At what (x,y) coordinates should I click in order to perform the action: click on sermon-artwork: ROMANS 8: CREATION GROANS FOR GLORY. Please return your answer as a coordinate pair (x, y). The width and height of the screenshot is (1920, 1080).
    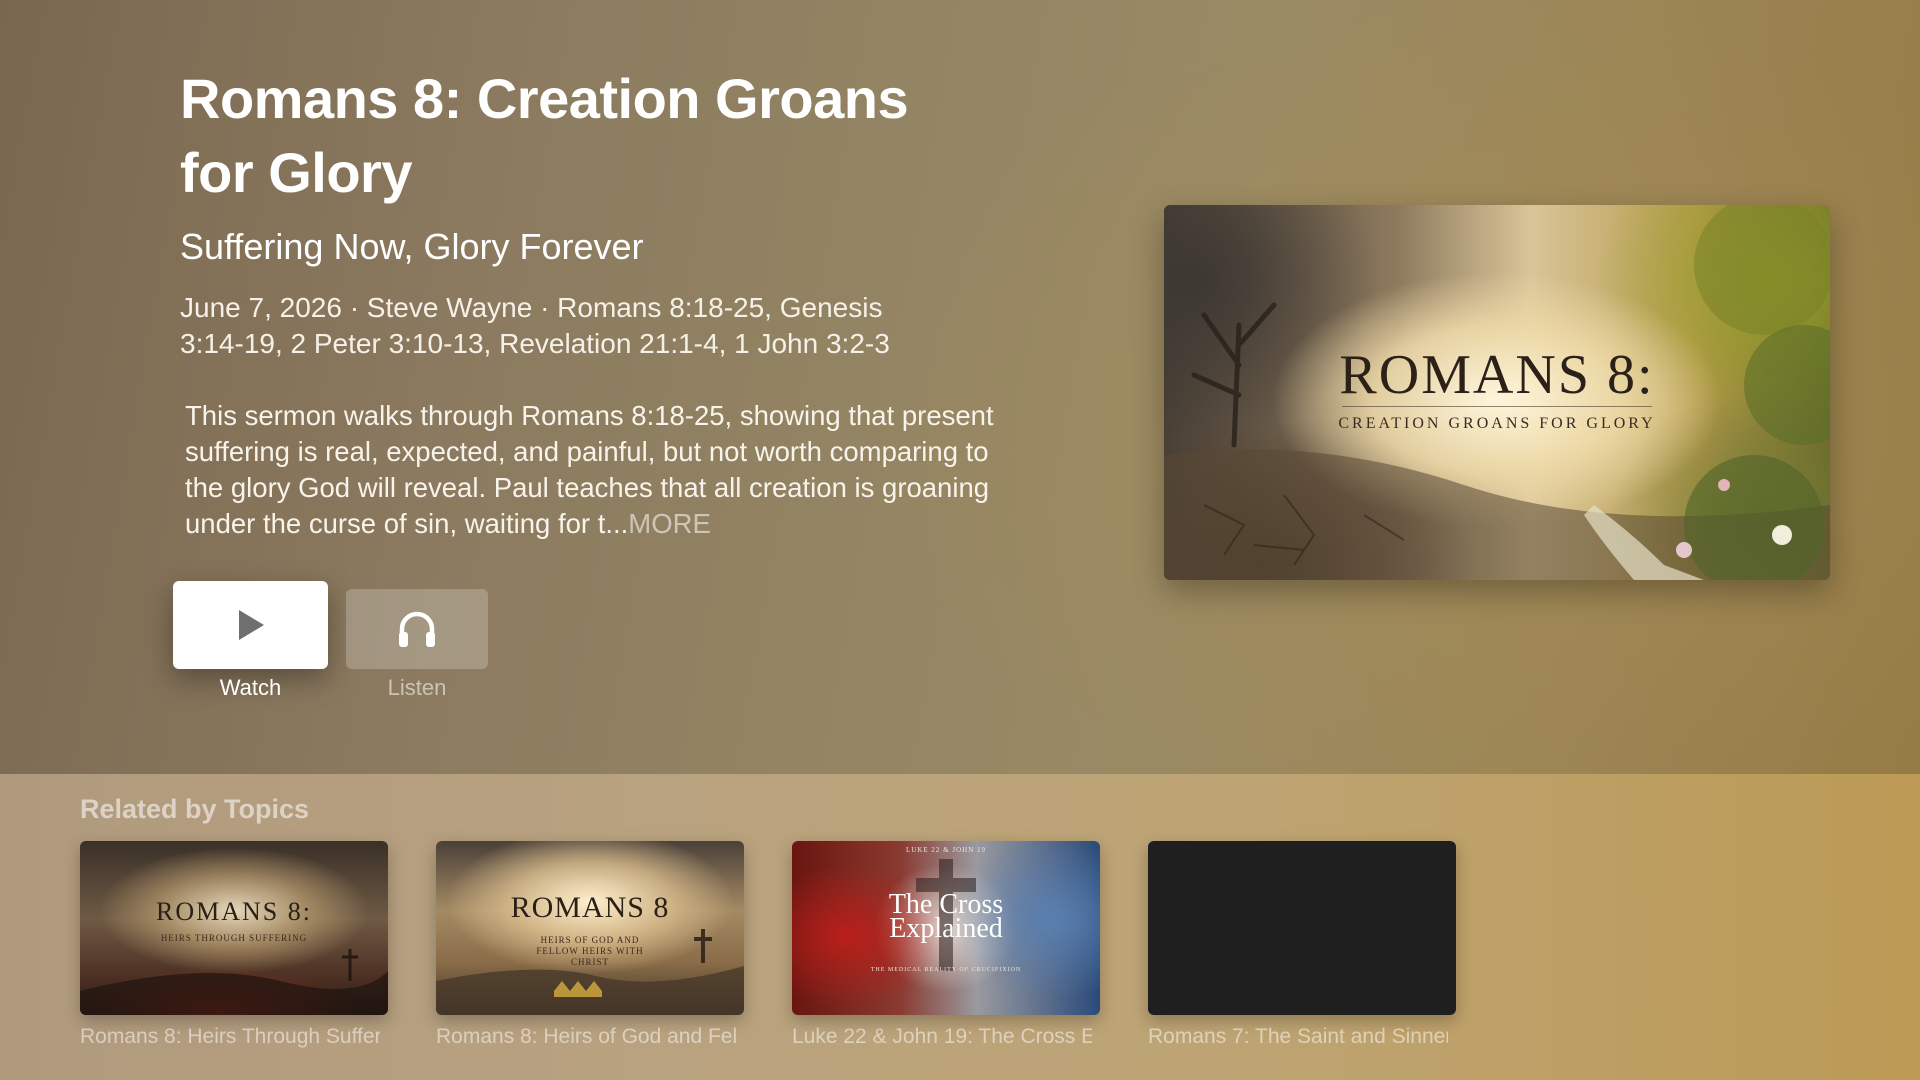
    Looking at the image, I should click on (1497, 392).